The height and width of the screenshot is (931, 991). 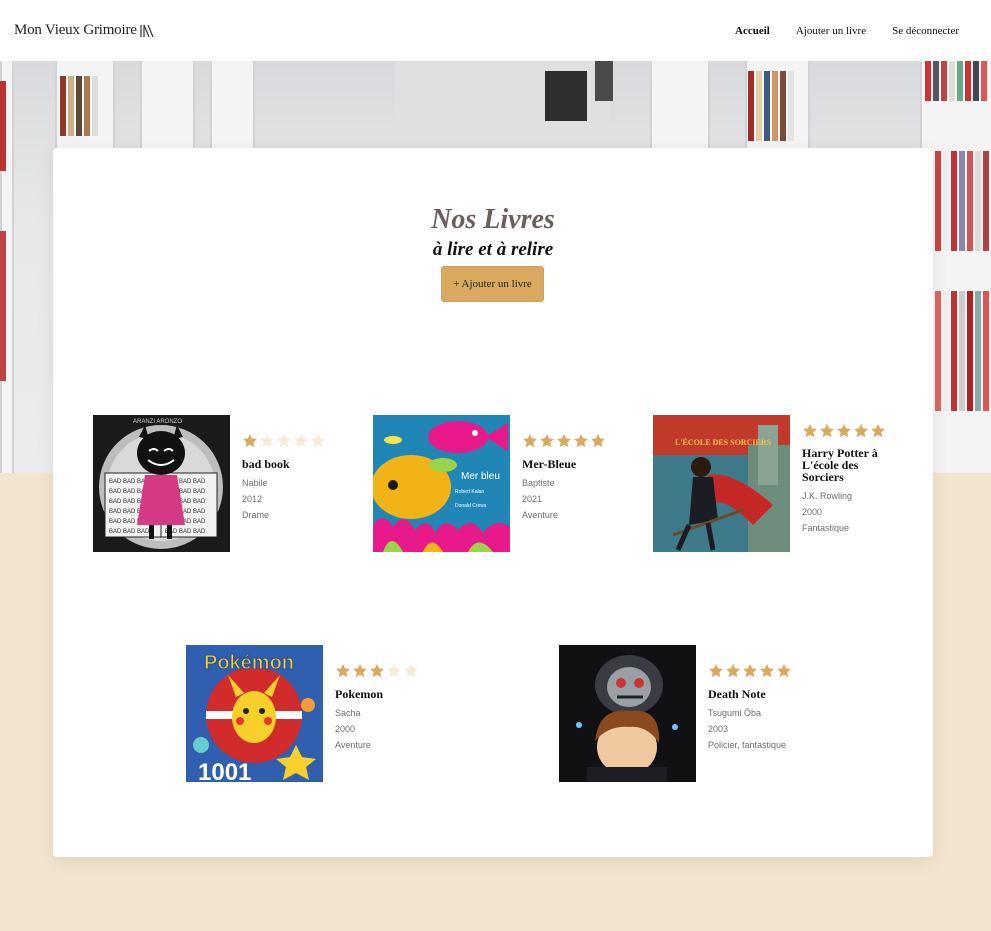 I want to click on book-cover-mer-bleue: Mer bleu Robert Kalan Donald Crews, so click(x=441, y=483).